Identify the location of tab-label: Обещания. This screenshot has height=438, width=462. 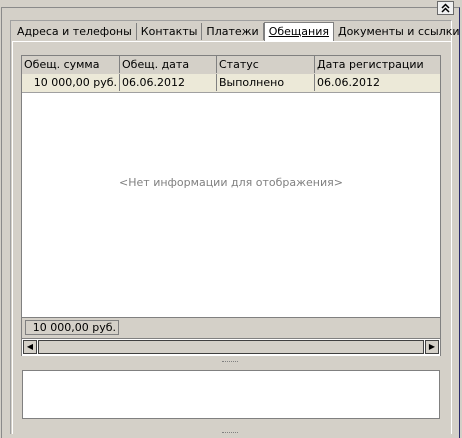
(298, 31).